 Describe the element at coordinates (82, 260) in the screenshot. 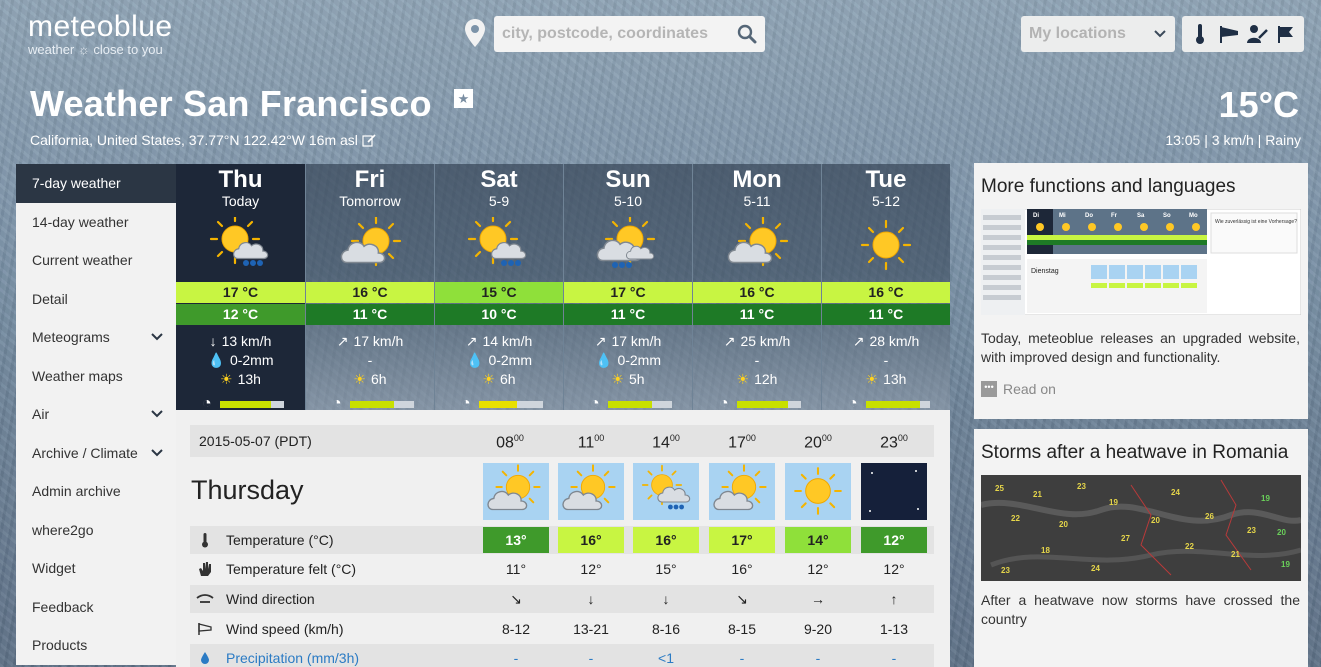

I see `sidebar-item-label: Current weather` at that location.